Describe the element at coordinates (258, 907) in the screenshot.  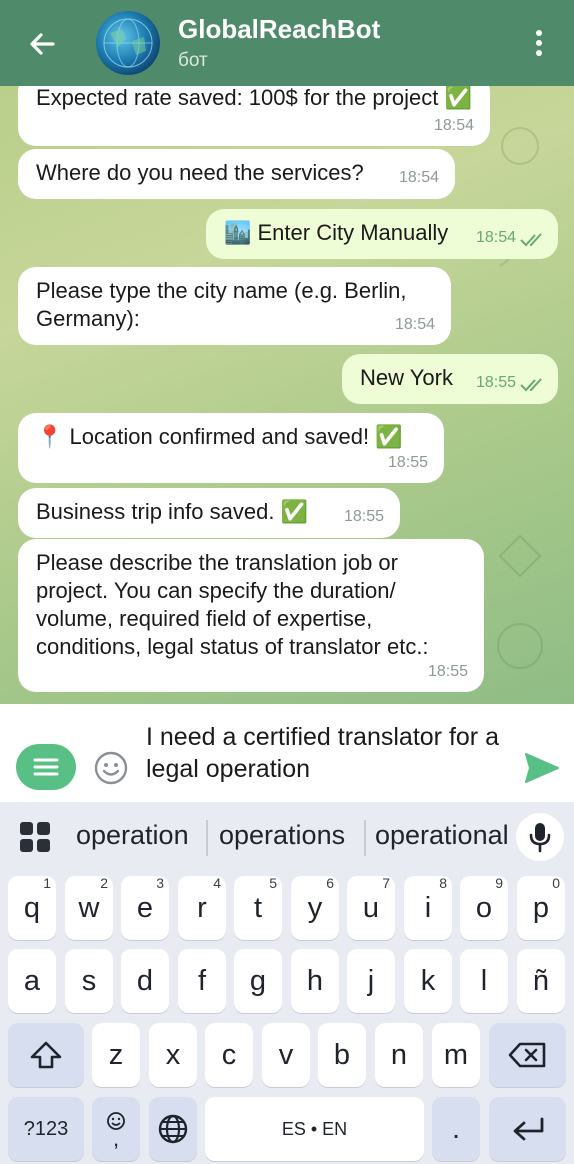
I see `key-t: t5` at that location.